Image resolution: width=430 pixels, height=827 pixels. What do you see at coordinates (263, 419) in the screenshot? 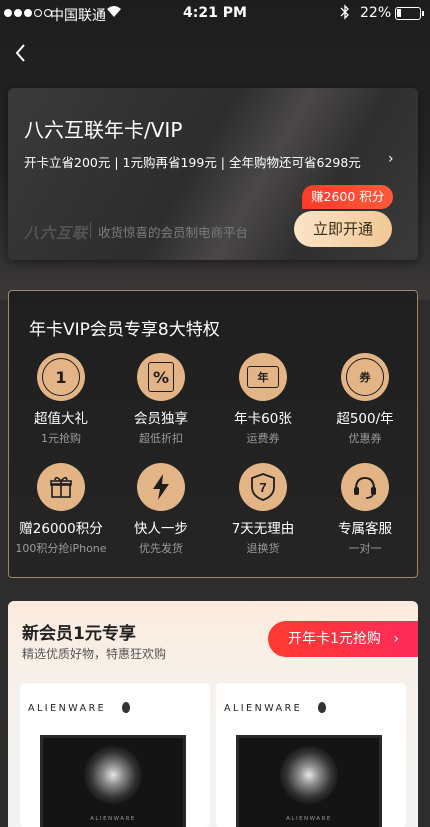
I see `privilege-name: 年卡60张` at bounding box center [263, 419].